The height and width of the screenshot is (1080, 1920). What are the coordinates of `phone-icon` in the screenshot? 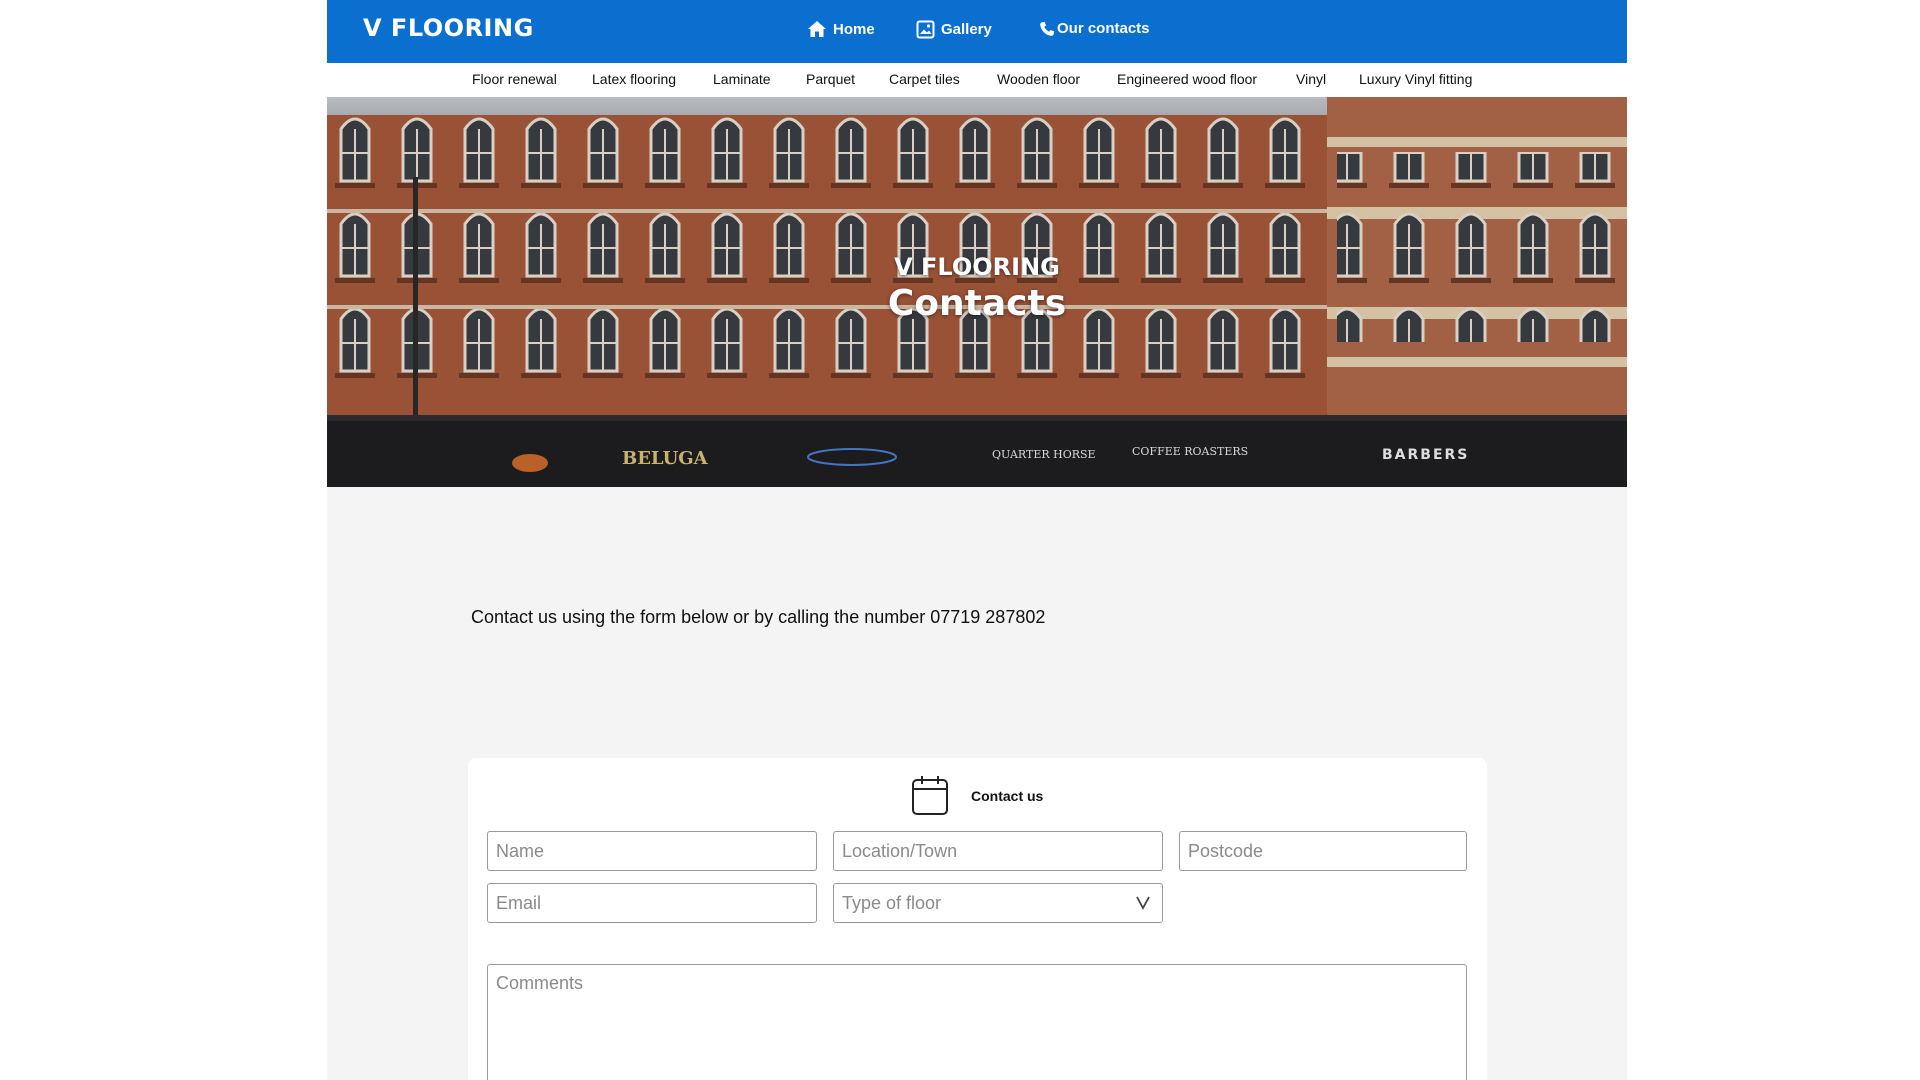 It's located at (1047, 28).